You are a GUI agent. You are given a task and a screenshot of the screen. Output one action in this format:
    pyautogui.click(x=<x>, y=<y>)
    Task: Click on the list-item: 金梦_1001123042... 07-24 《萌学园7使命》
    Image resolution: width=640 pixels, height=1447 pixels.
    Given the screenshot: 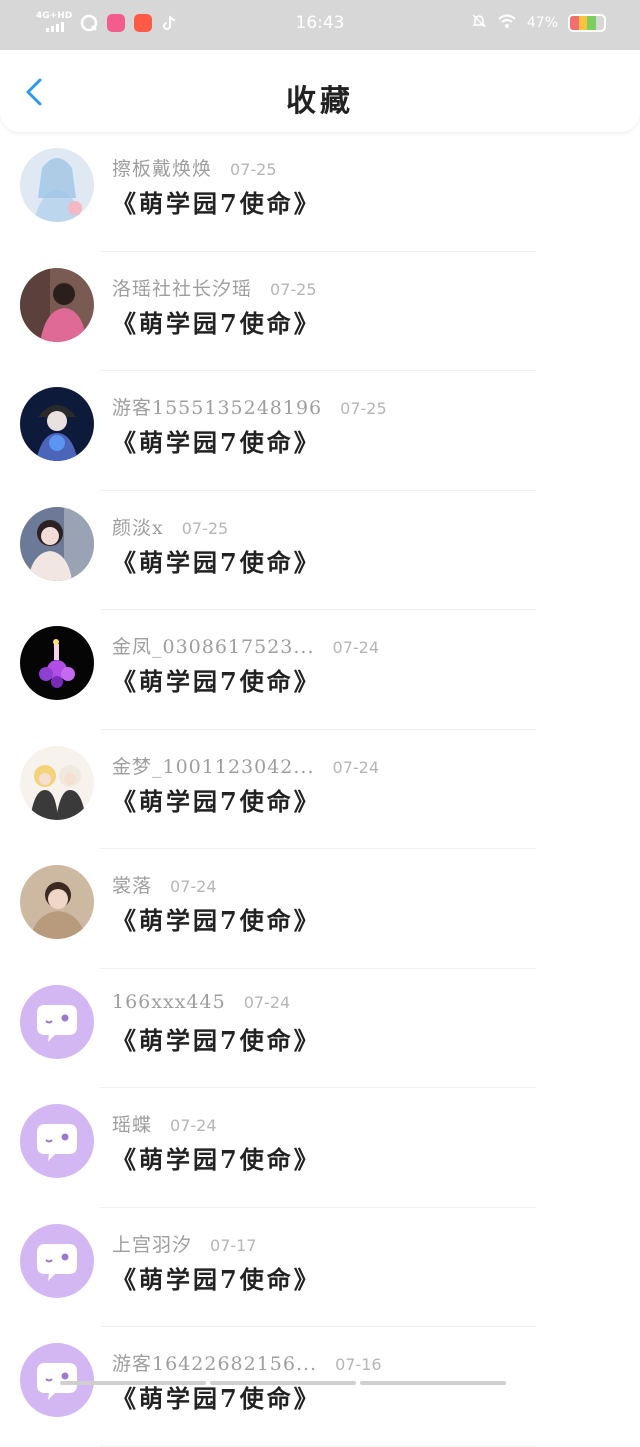 What is the action you would take?
    pyautogui.click(x=320, y=789)
    